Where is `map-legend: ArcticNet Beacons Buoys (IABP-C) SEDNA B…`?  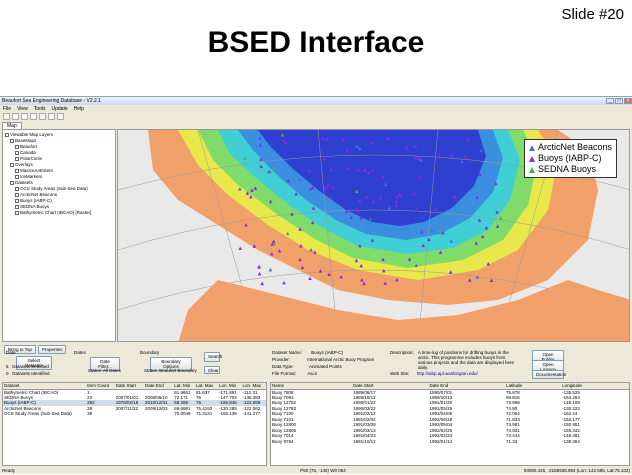
map-legend: ArcticNet Beacons Buoys (IABP-C) SEDNA B… is located at coordinates (570, 158).